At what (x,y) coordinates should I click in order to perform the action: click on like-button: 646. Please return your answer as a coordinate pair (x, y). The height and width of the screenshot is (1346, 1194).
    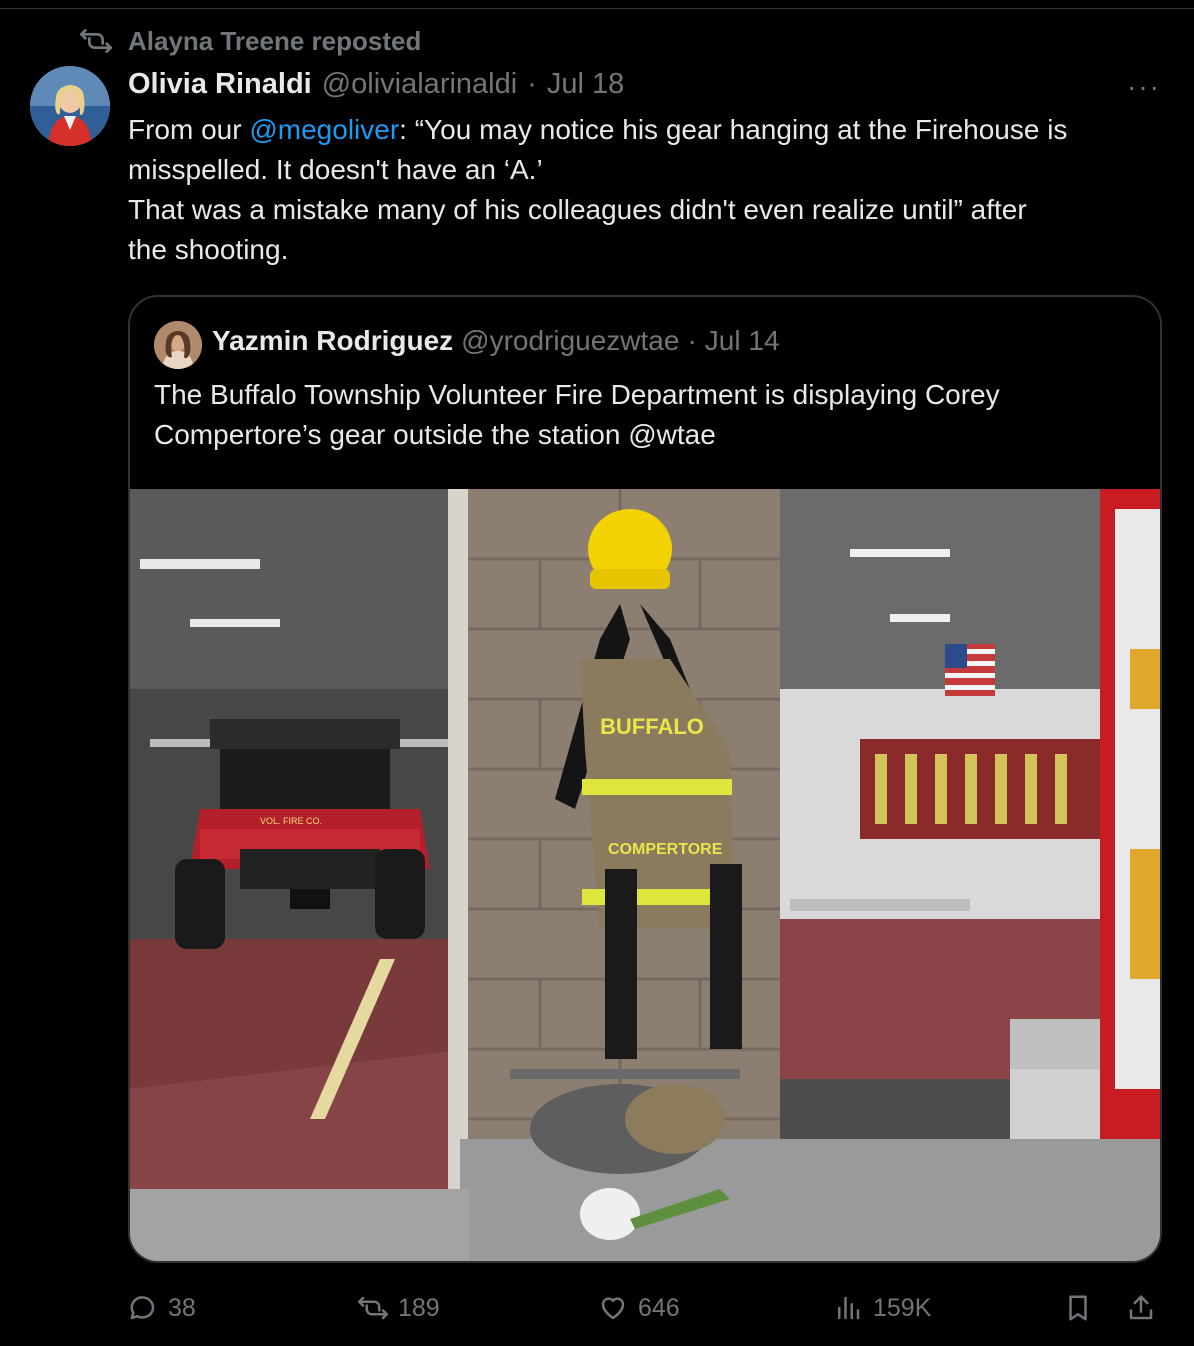
    Looking at the image, I should click on (639, 1308).